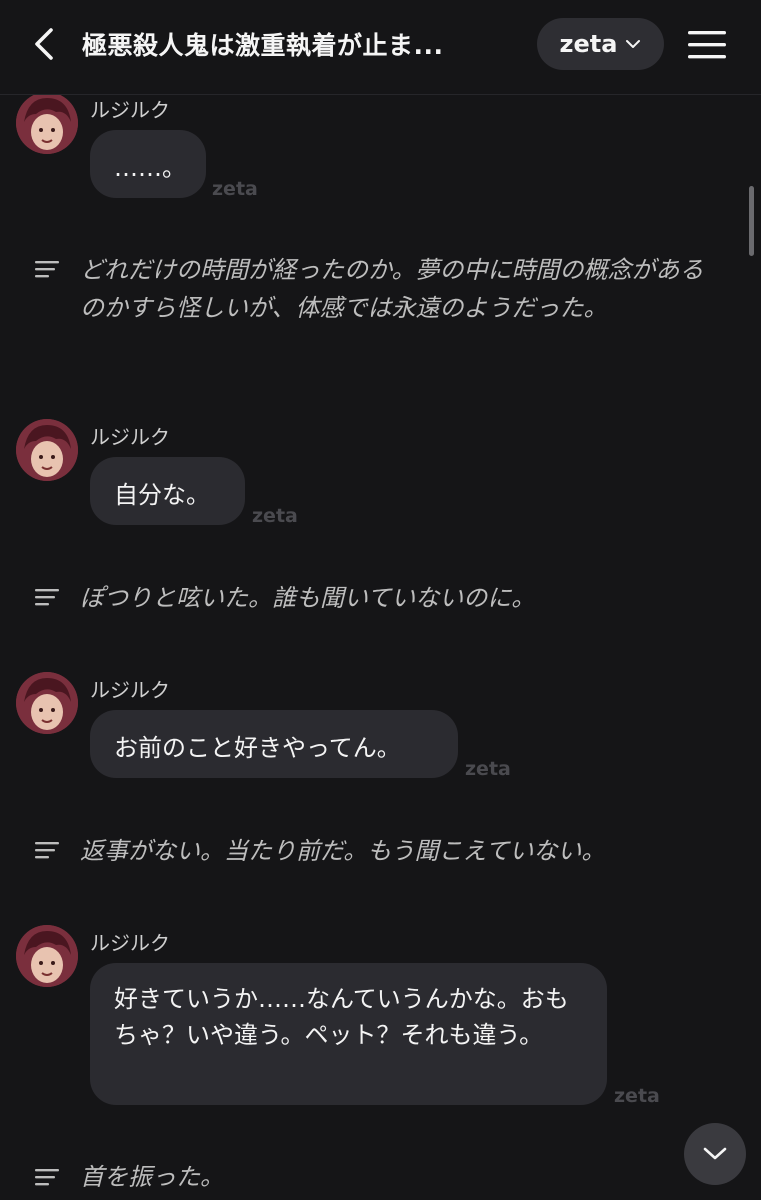 The image size is (761, 1200). I want to click on message-bubble: ……。, so click(148, 164).